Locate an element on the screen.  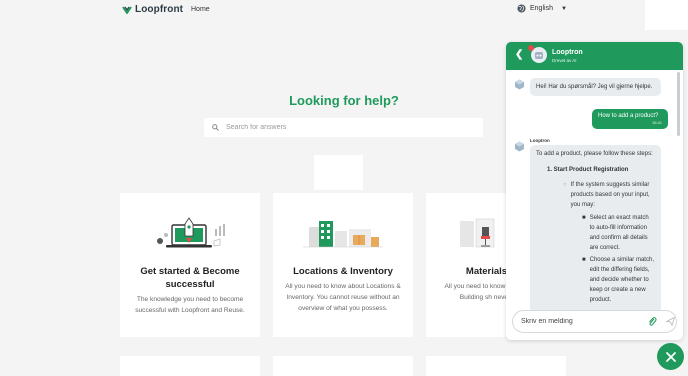
back-arrow-icon: ❮ is located at coordinates (519, 54).